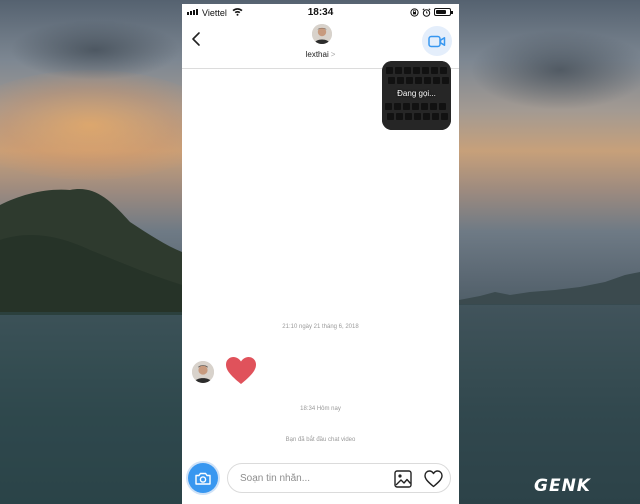 The image size is (640, 504). Describe the element at coordinates (414, 12) in the screenshot. I see `rotation-lock-icon` at that location.